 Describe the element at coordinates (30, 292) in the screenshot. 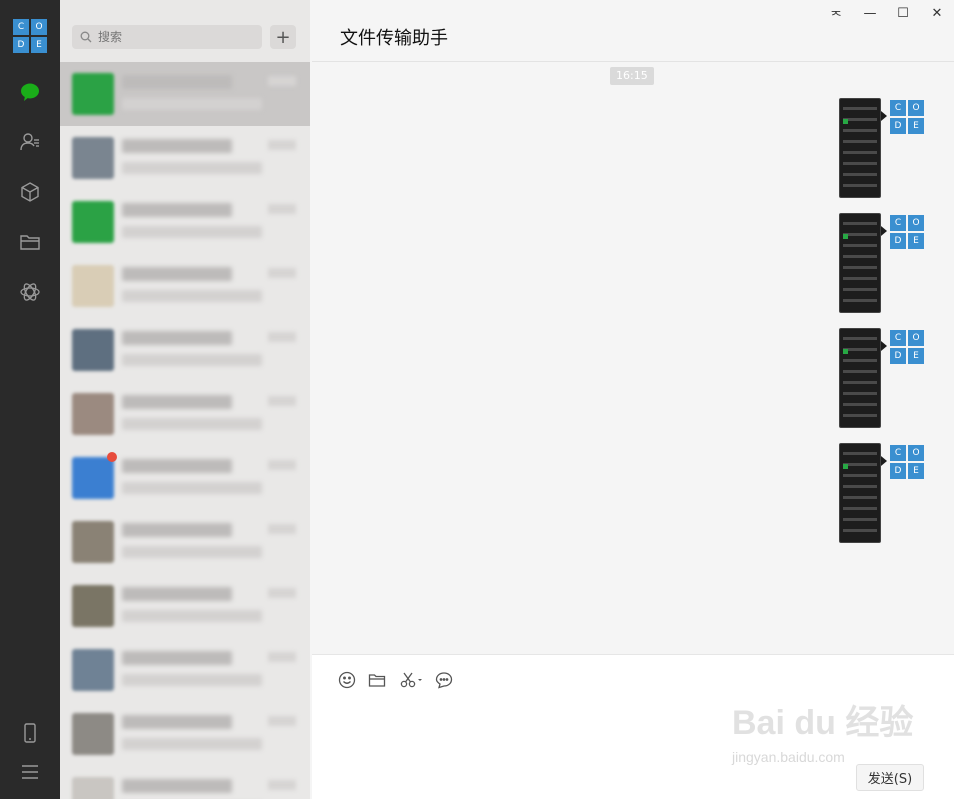

I see `mini-programs-icon` at that location.